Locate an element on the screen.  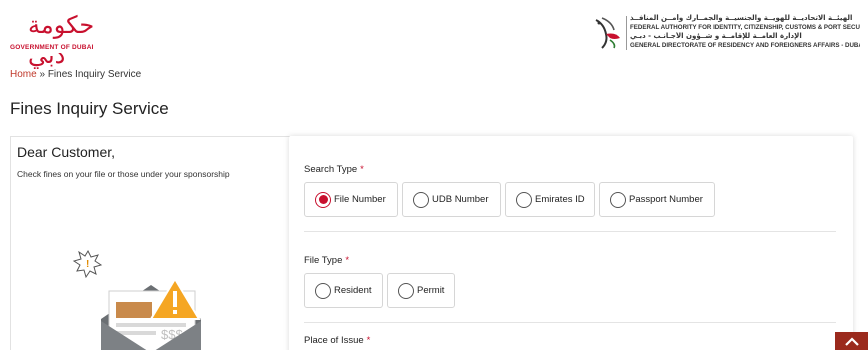
file-type-resident: Resident is located at coordinates (343, 290).